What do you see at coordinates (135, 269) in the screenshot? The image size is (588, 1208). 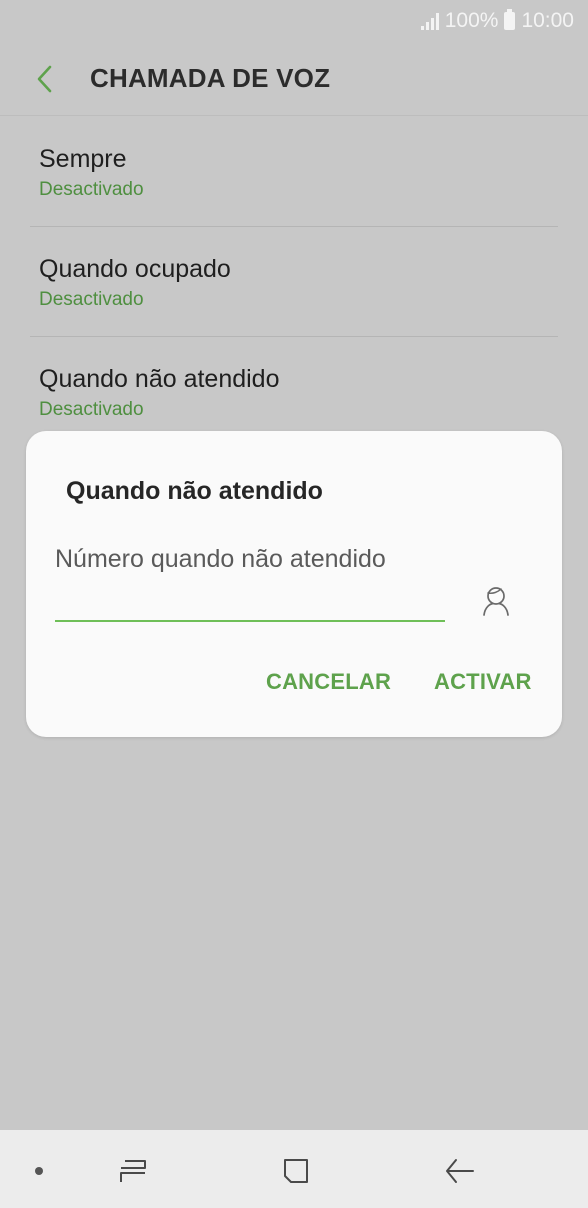 I see `list-item-title: Quando ocupado` at bounding box center [135, 269].